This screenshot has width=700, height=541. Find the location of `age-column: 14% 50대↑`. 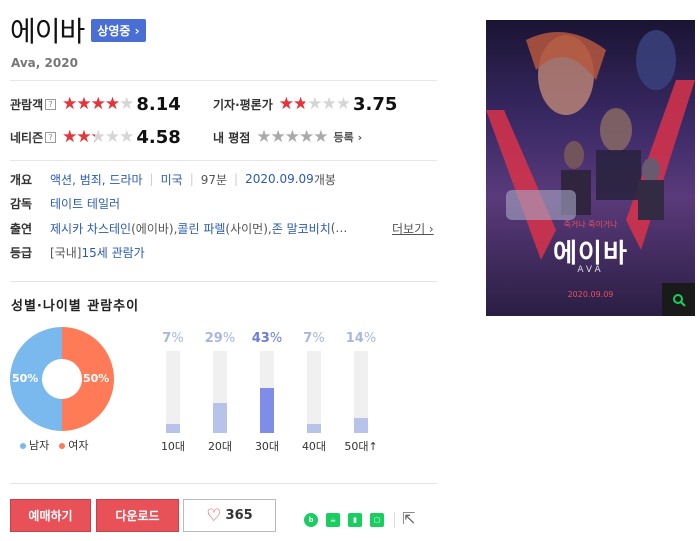

age-column: 14% 50대↑ is located at coordinates (361, 392).